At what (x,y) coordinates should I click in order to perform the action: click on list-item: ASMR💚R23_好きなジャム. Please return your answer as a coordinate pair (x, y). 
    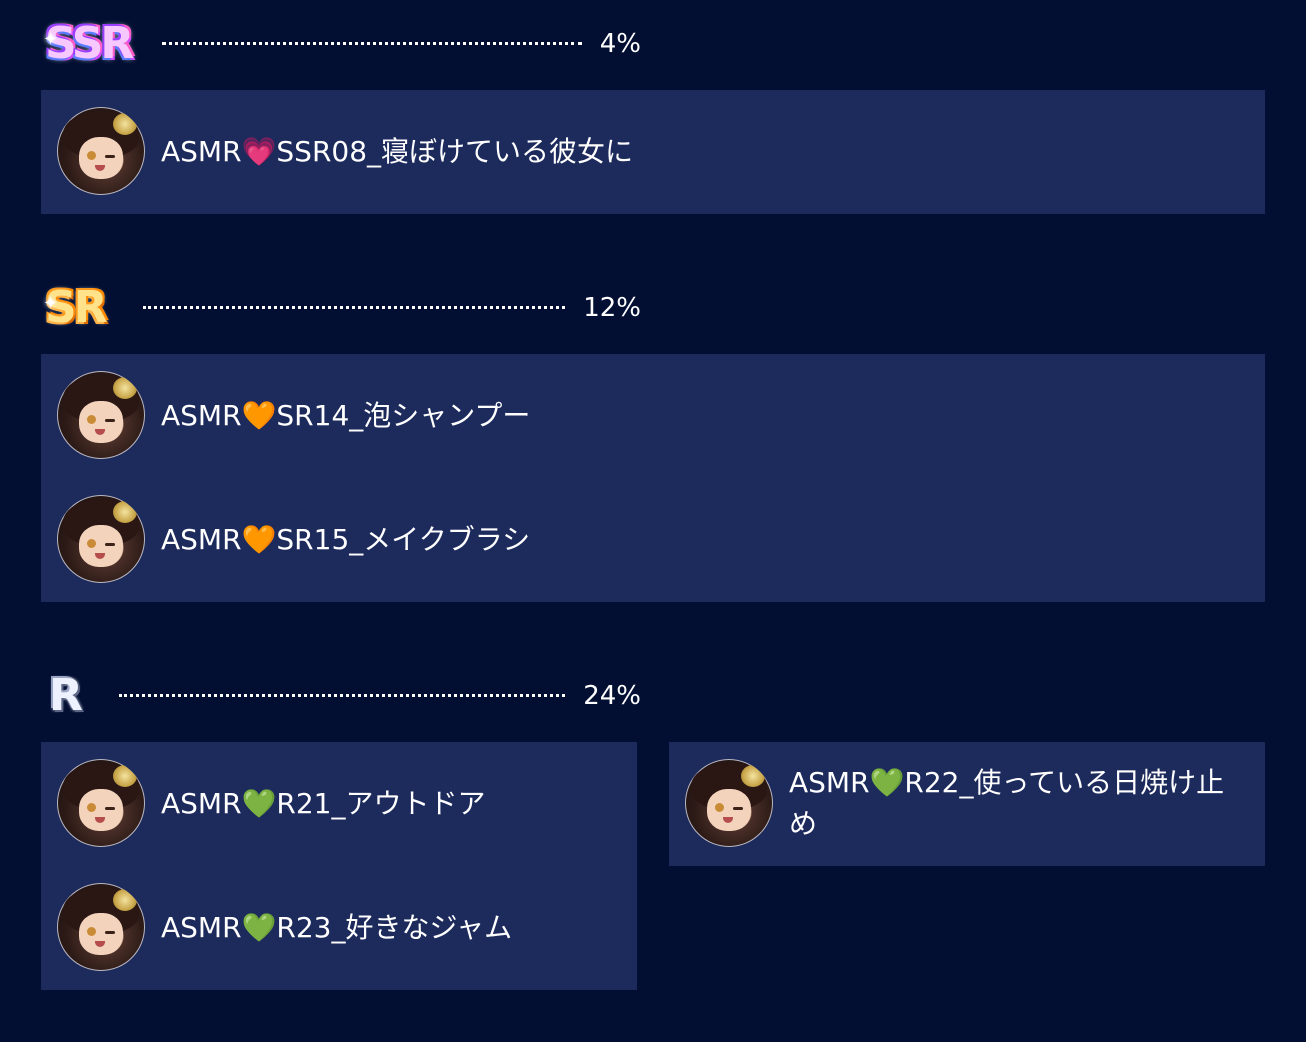
    Looking at the image, I should click on (339, 928).